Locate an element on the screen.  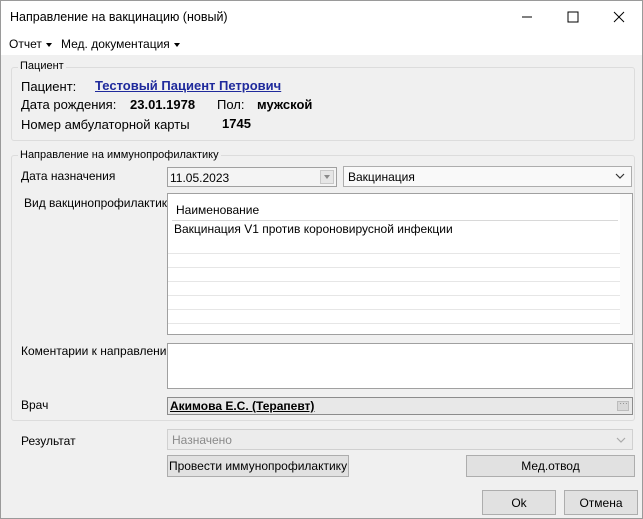
doctor-label: Врач is located at coordinates (35, 405).